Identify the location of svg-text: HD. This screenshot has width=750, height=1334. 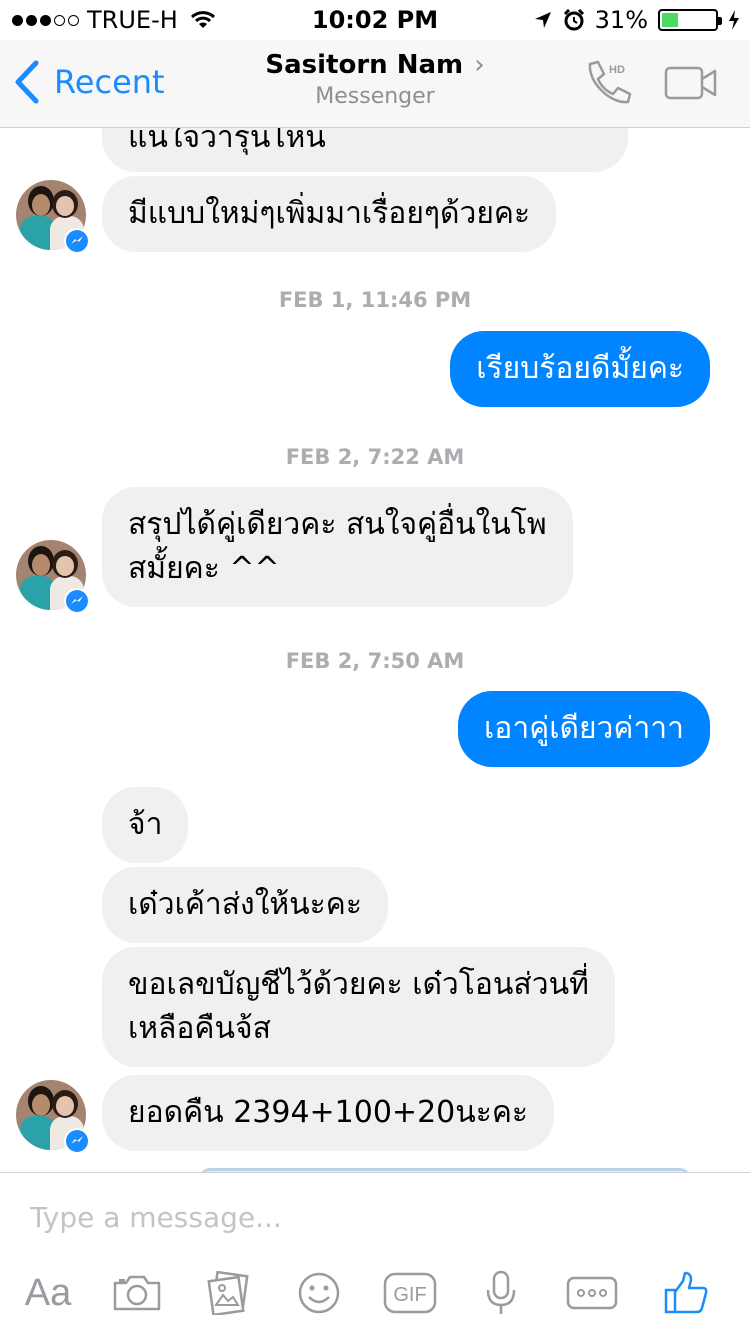
(617, 70).